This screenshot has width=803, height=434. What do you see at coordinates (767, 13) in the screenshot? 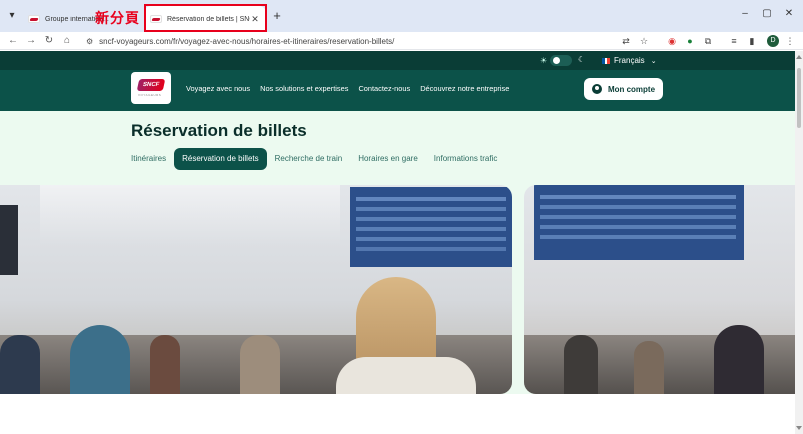
I see `restore-button: ▢` at bounding box center [767, 13].